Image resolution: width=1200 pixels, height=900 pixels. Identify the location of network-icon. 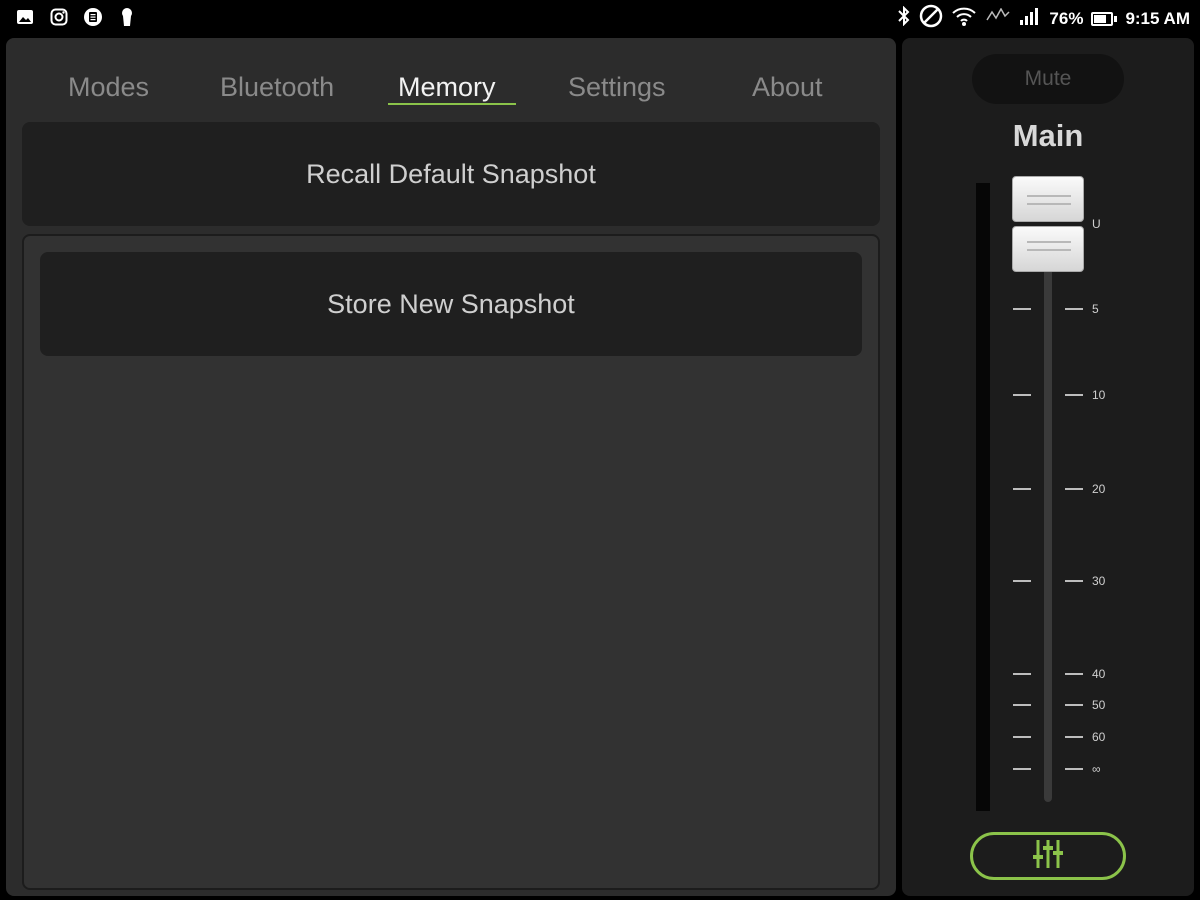
(998, 18).